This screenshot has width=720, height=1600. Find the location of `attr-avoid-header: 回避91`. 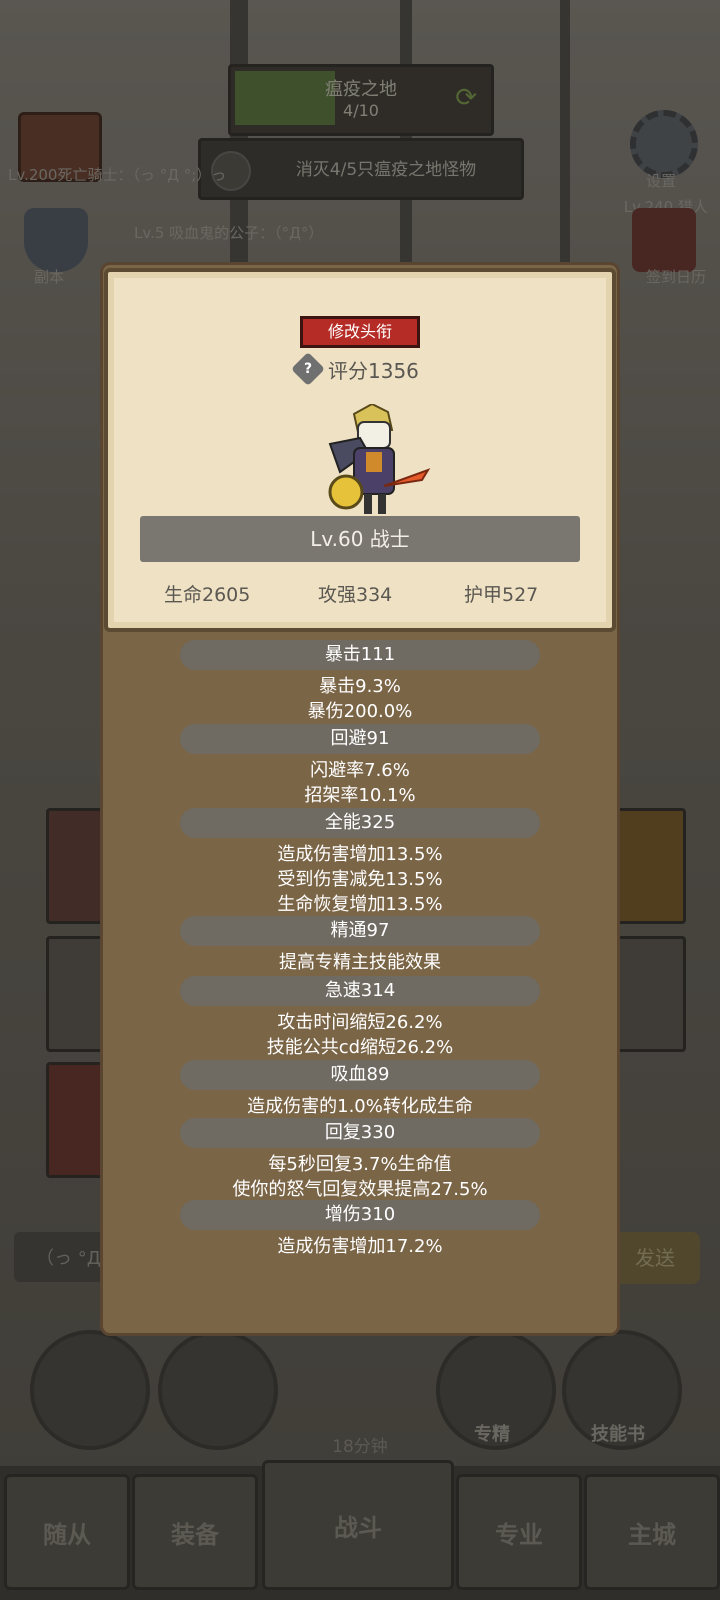

attr-avoid-header: 回避91 is located at coordinates (360, 739).